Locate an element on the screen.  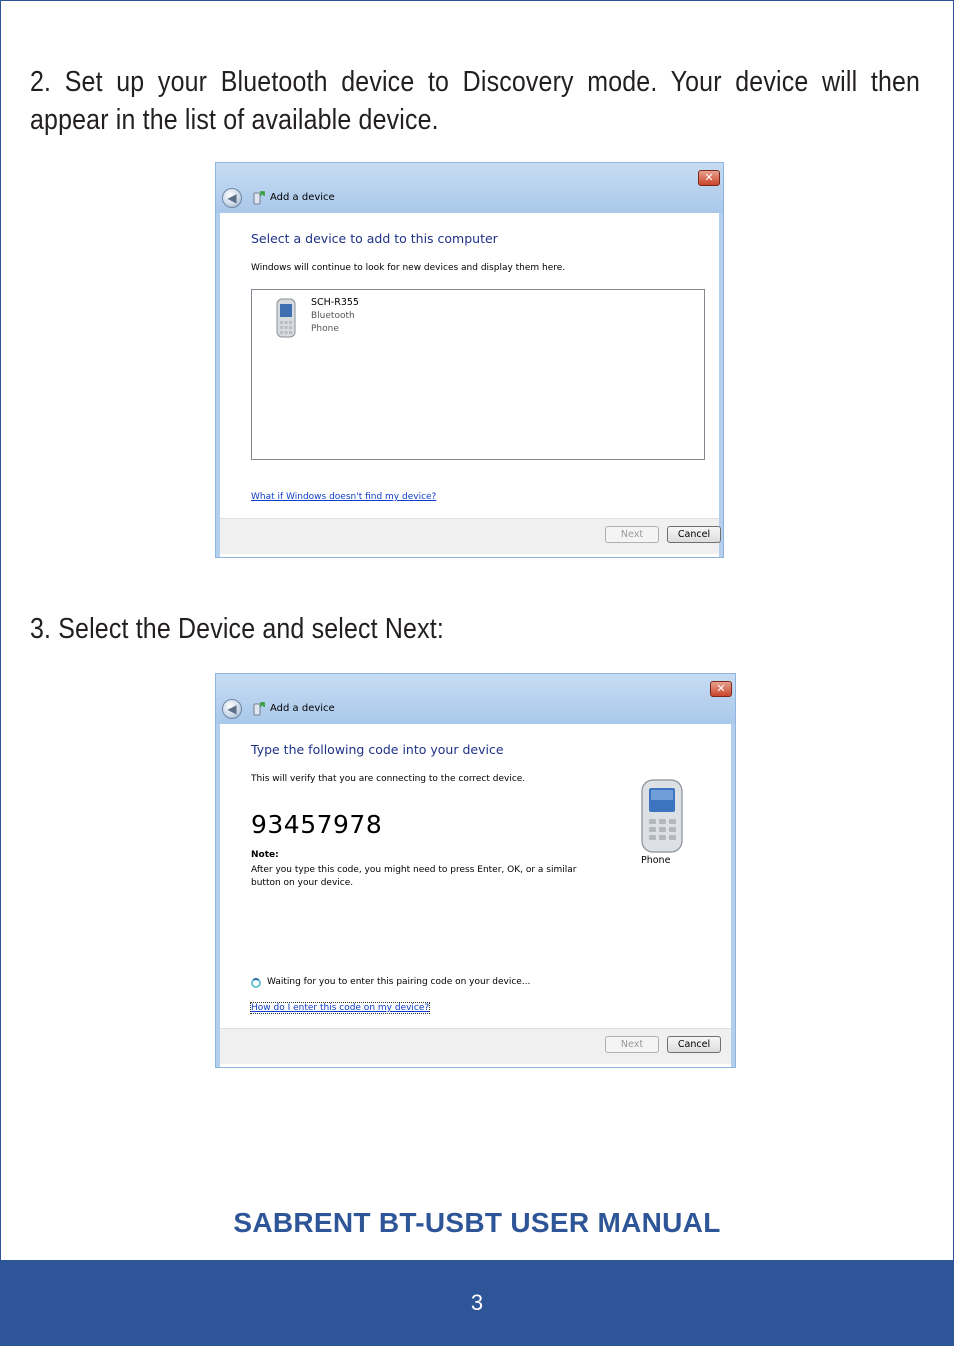
device-list: SCH-R355 Bluetooth Phone is located at coordinates (478, 374).